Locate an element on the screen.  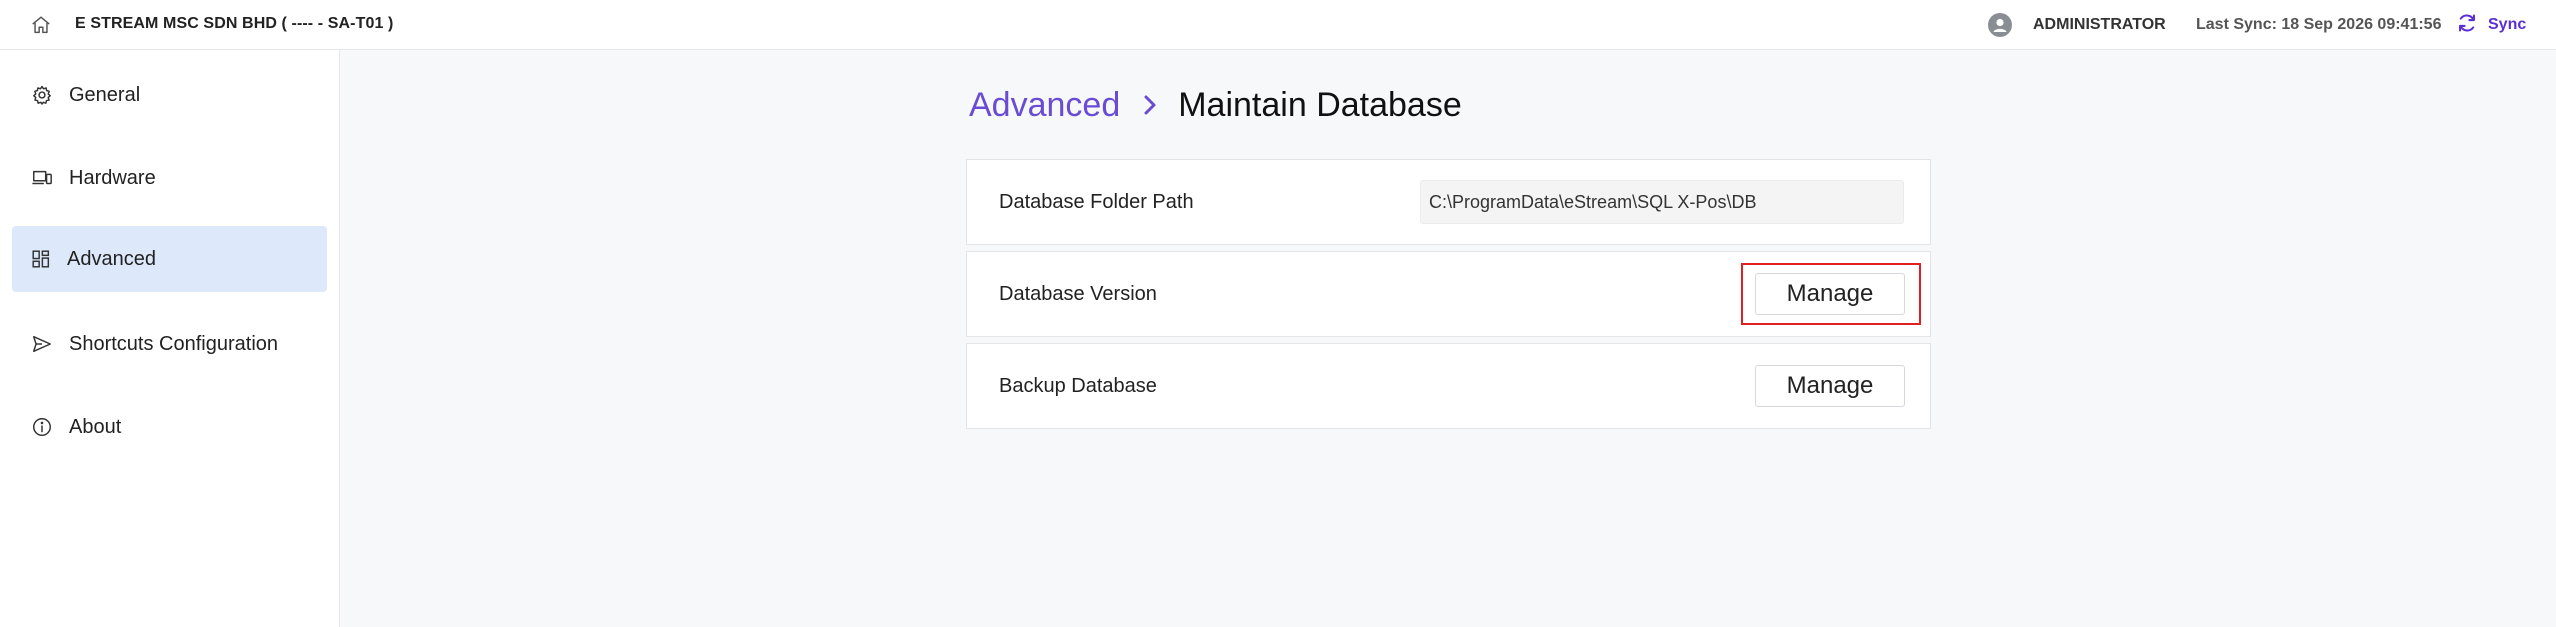
breadcrumb: Advanced Maintain Database is located at coordinates (1215, 105).